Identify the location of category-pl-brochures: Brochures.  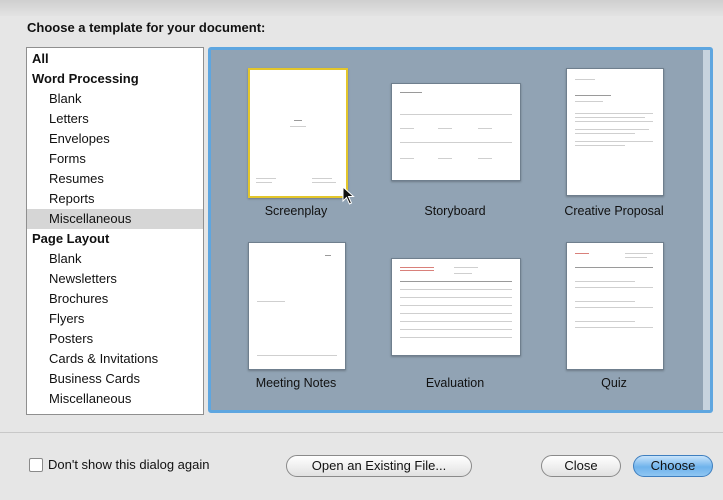
(115, 299).